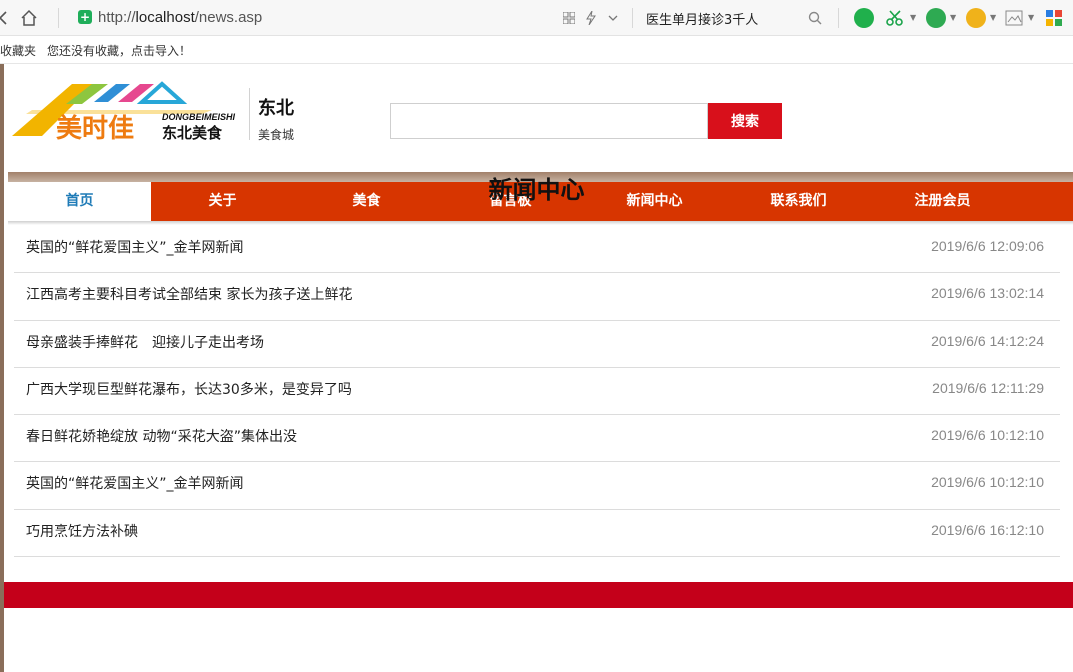 The height and width of the screenshot is (672, 1073). What do you see at coordinates (536, 190) in the screenshot?
I see `page-title: 新闻中心` at bounding box center [536, 190].